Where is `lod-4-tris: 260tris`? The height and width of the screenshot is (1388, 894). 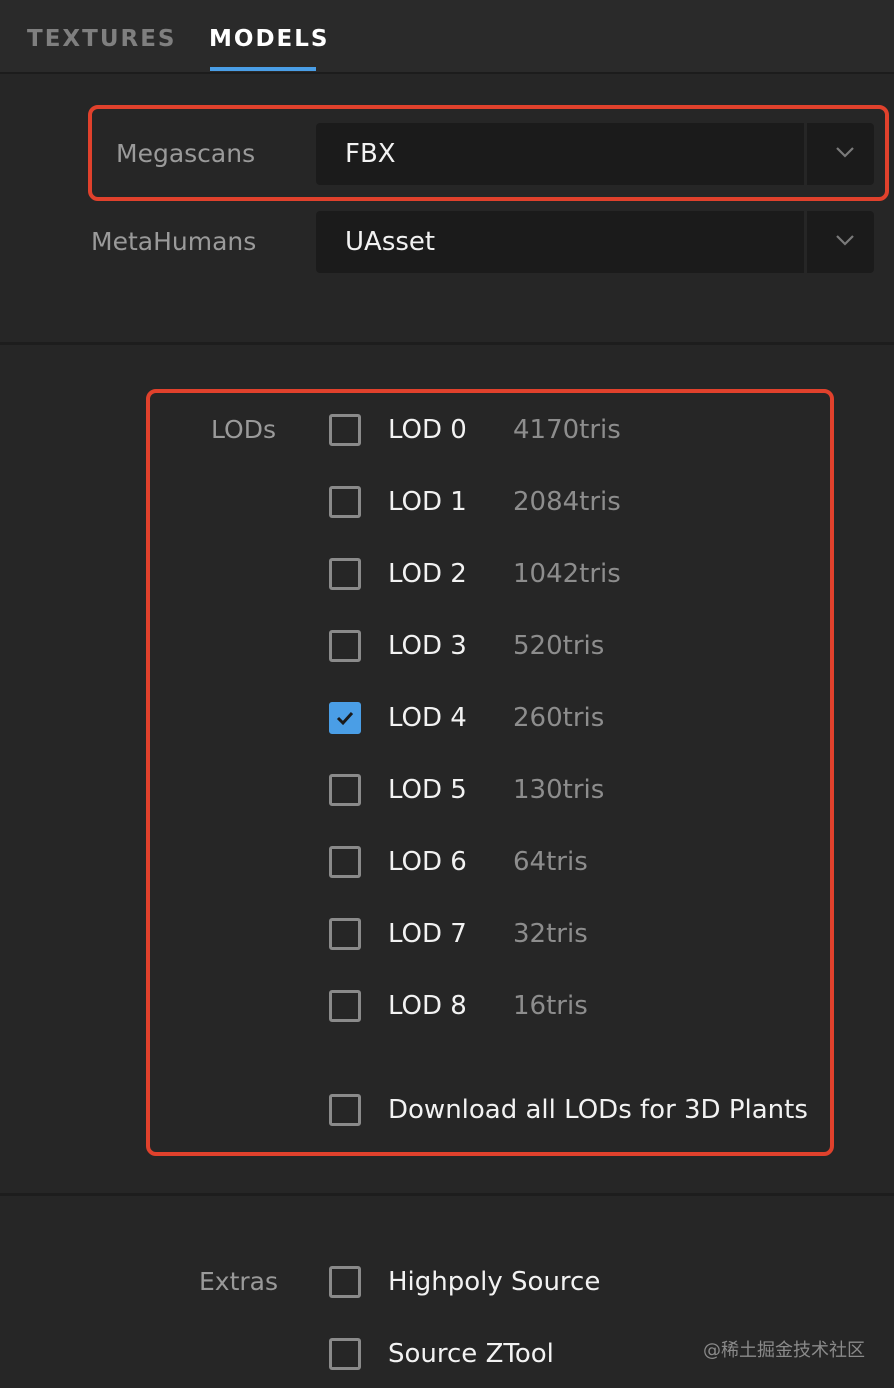
lod-4-tris: 260tris is located at coordinates (559, 718).